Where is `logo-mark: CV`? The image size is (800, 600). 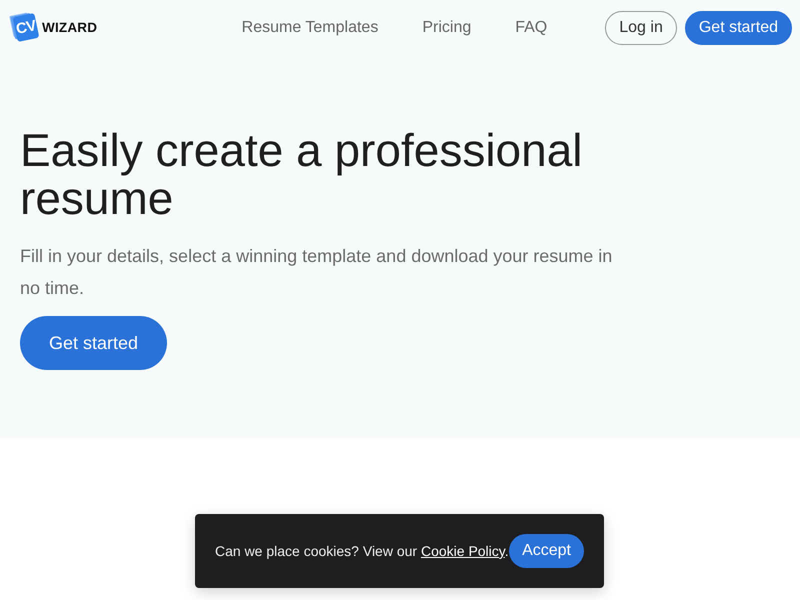 logo-mark: CV is located at coordinates (26, 27).